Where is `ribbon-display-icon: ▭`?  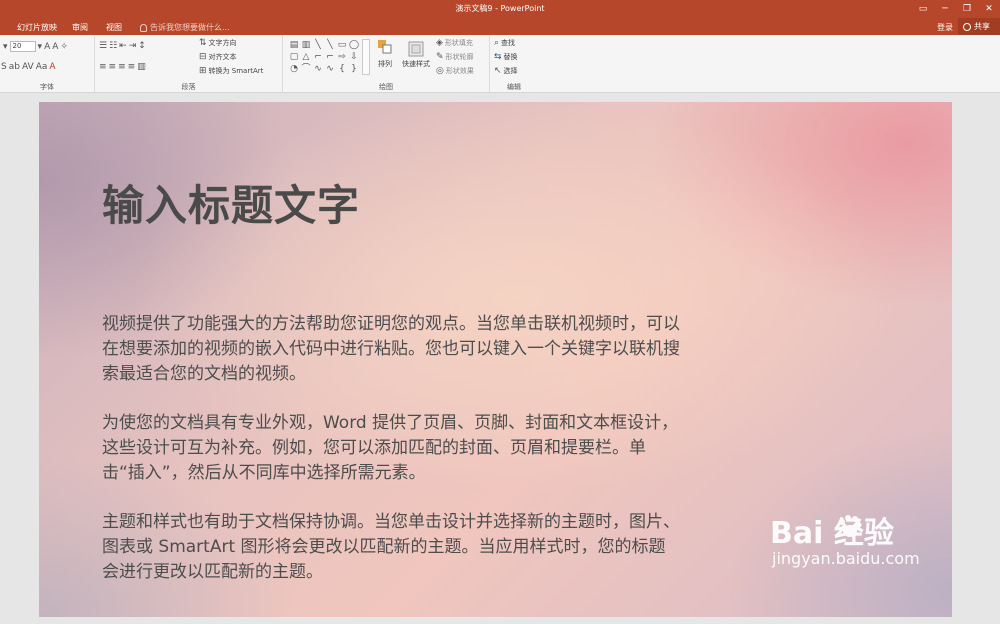
ribbon-display-icon: ▭ is located at coordinates (923, 9).